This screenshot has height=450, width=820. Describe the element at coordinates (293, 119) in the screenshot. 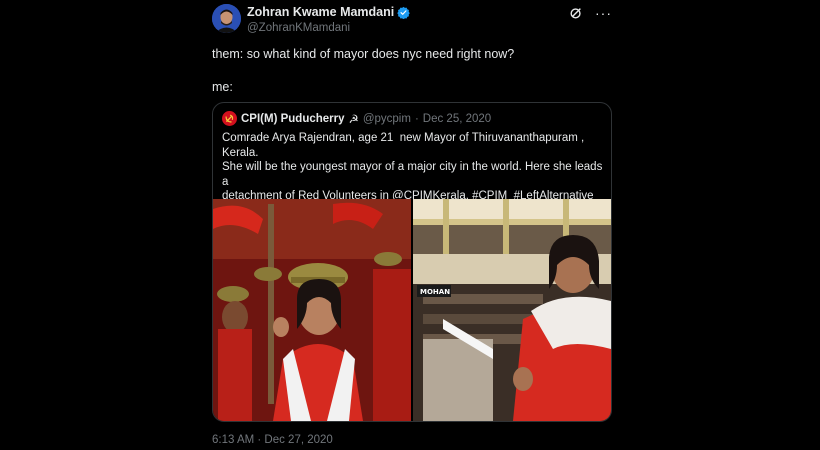

I see `quoted-author-name: CPI(M) Puducherry` at that location.